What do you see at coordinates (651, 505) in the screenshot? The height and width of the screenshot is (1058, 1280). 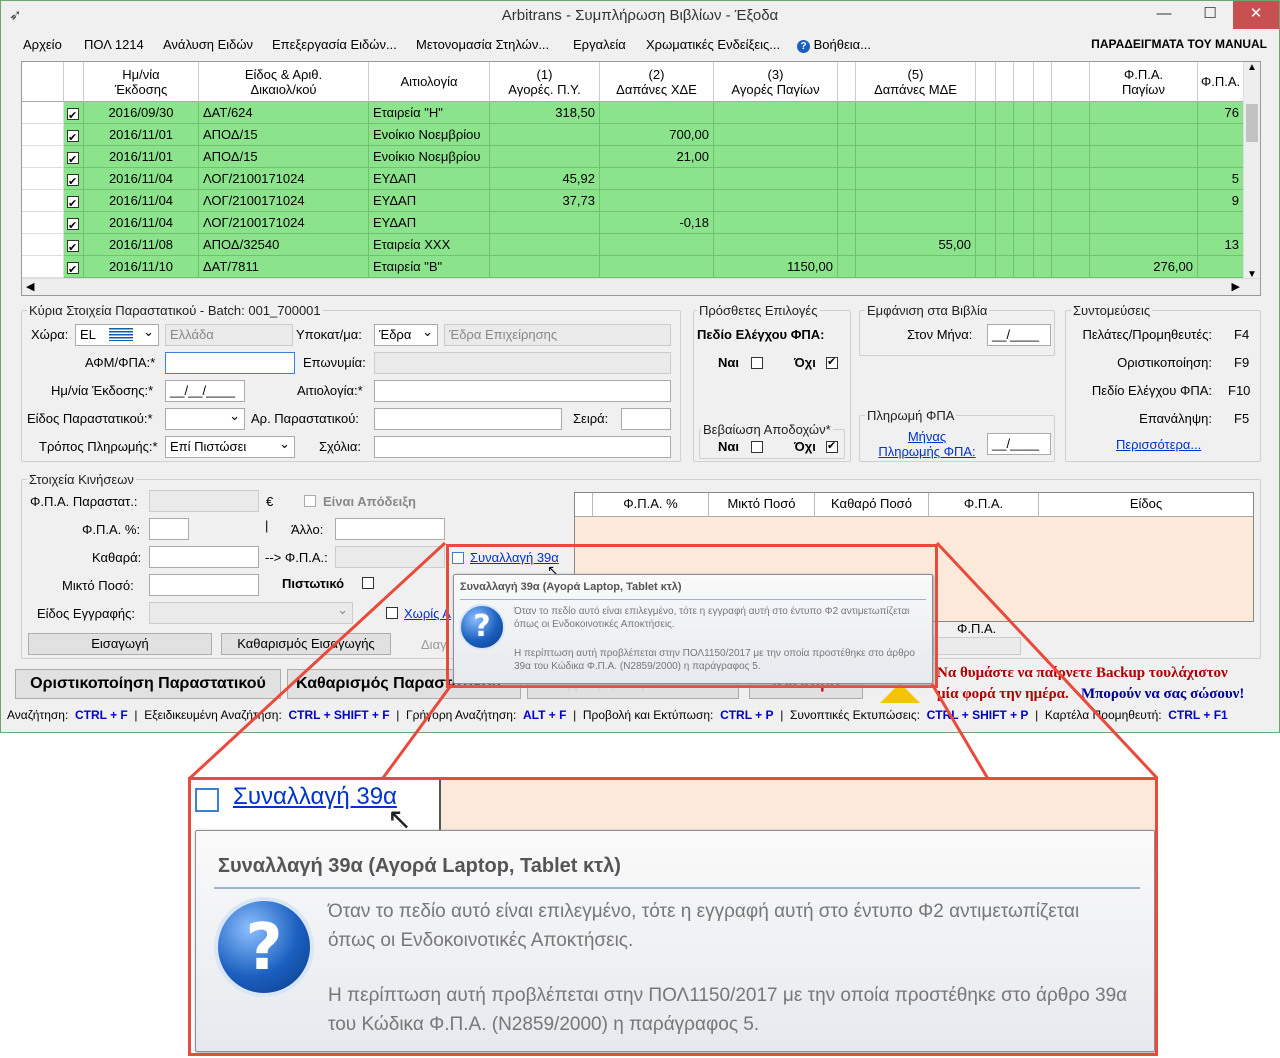 I see `vat-lines-header-pct: Φ.Π.Α. %` at bounding box center [651, 505].